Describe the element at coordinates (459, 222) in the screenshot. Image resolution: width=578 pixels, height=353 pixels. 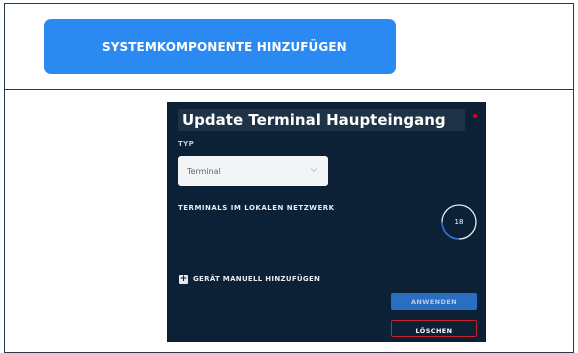
I see `terminal-count: 18` at that location.